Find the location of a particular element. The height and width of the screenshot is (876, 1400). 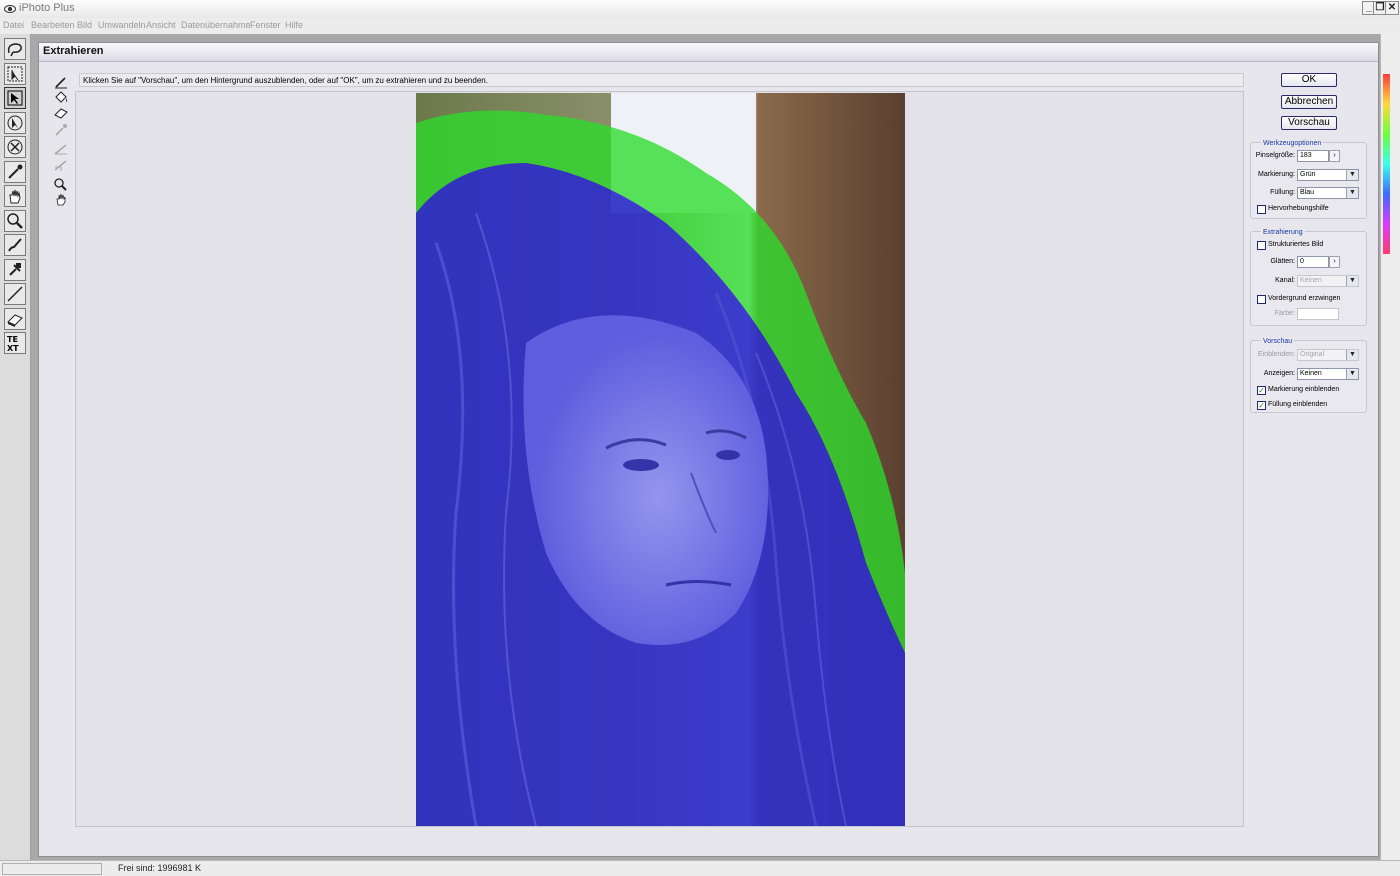

edge-touchup-icon is located at coordinates (61, 165).